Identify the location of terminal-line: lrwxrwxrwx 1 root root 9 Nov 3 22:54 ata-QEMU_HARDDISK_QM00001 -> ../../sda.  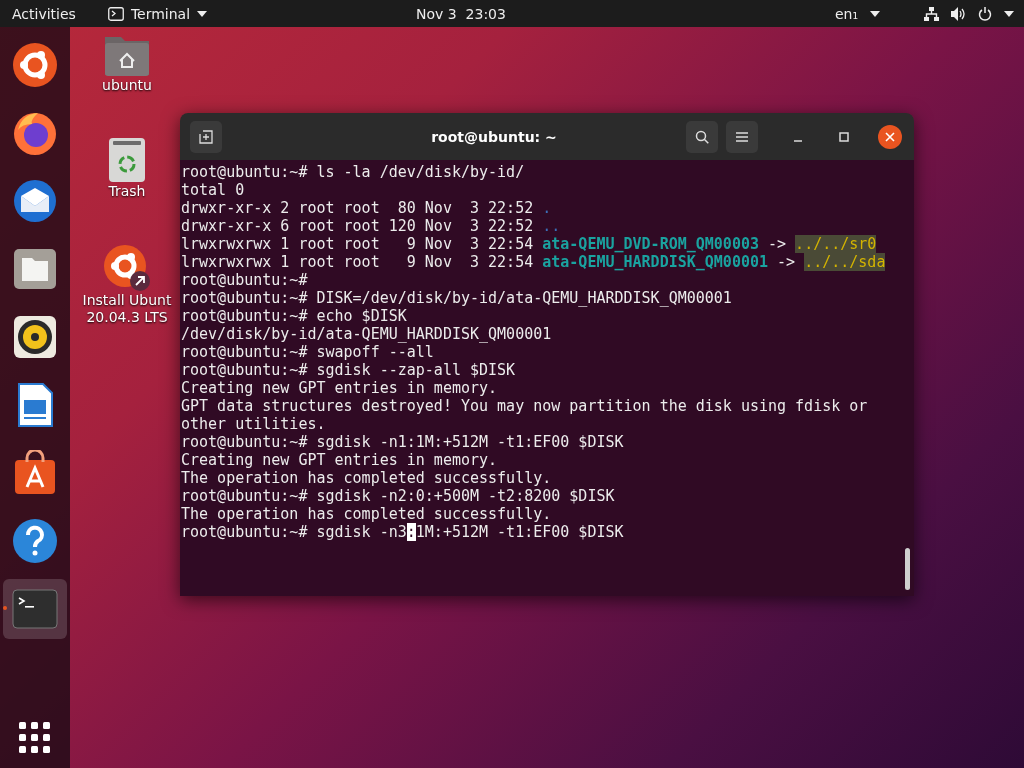
(533, 262).